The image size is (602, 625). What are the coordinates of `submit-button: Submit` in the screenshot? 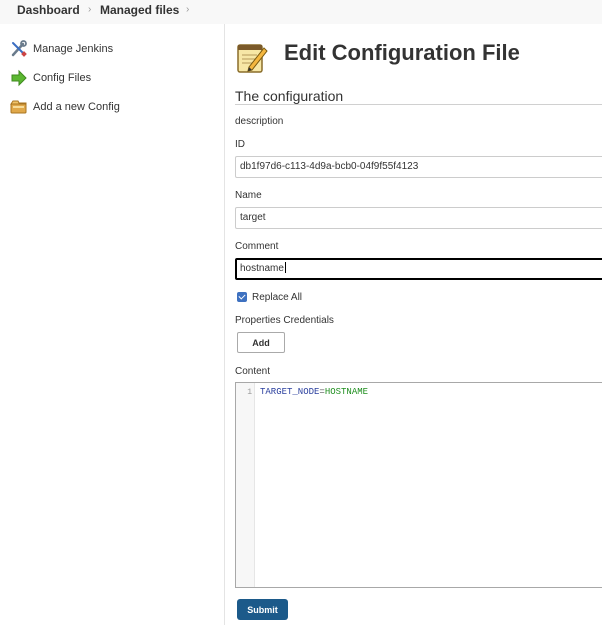 It's located at (262, 609).